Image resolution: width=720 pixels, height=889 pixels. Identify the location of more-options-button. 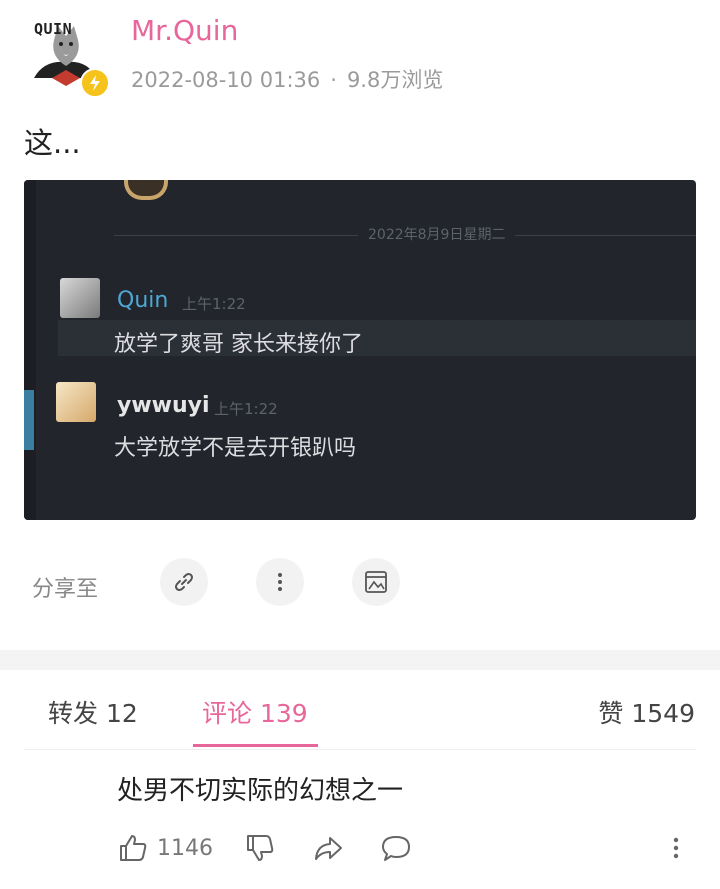
(280, 582).